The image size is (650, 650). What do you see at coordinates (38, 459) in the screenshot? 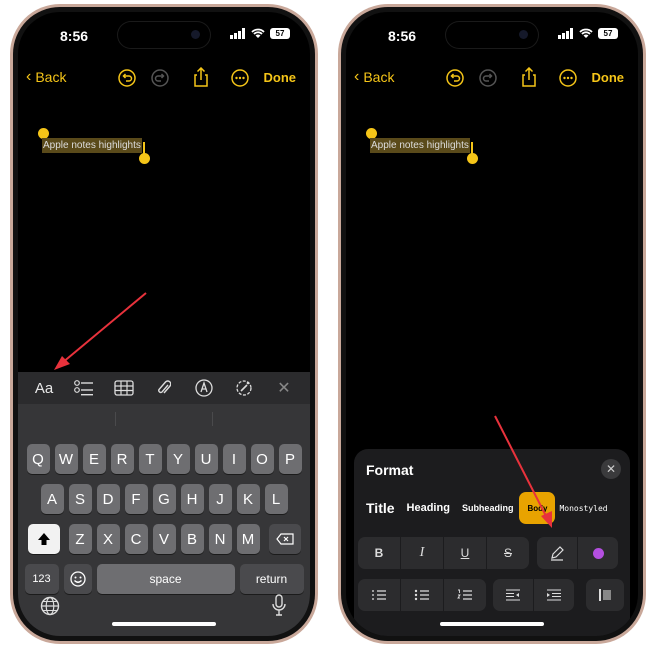
I see `key-q: Q` at bounding box center [38, 459].